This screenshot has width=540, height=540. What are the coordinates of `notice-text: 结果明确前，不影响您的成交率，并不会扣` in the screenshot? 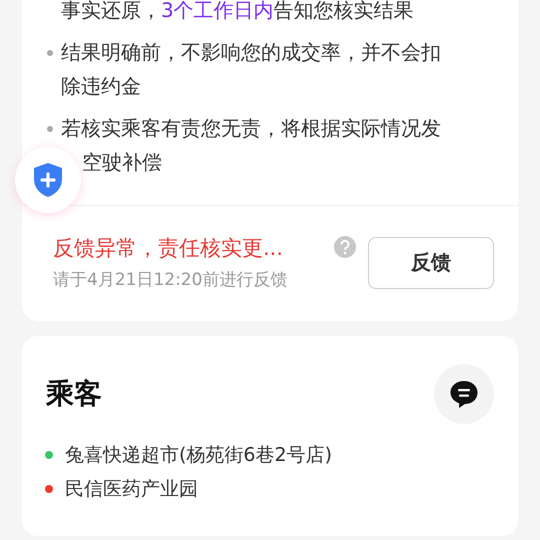 It's located at (251, 52).